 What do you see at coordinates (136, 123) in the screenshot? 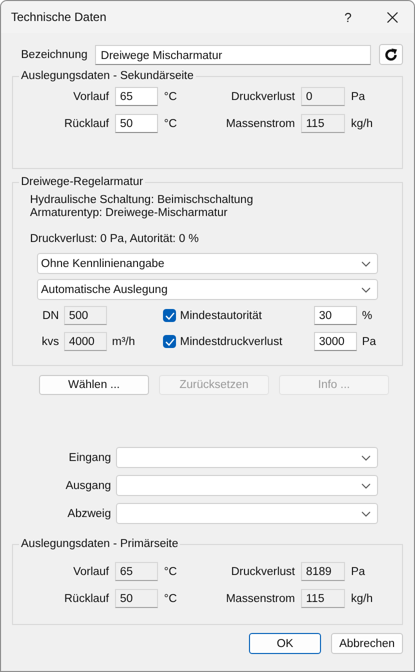
I see `input-field: 50` at bounding box center [136, 123].